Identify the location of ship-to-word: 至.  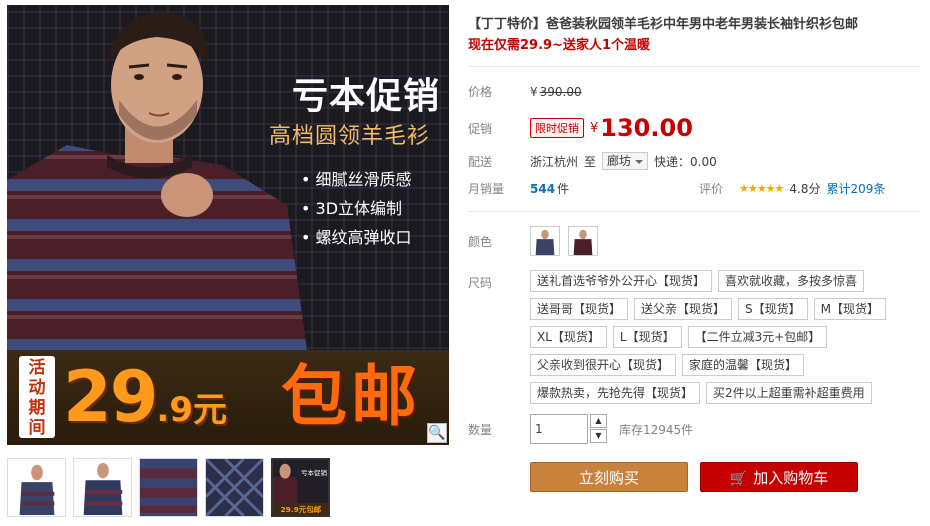
(590, 161).